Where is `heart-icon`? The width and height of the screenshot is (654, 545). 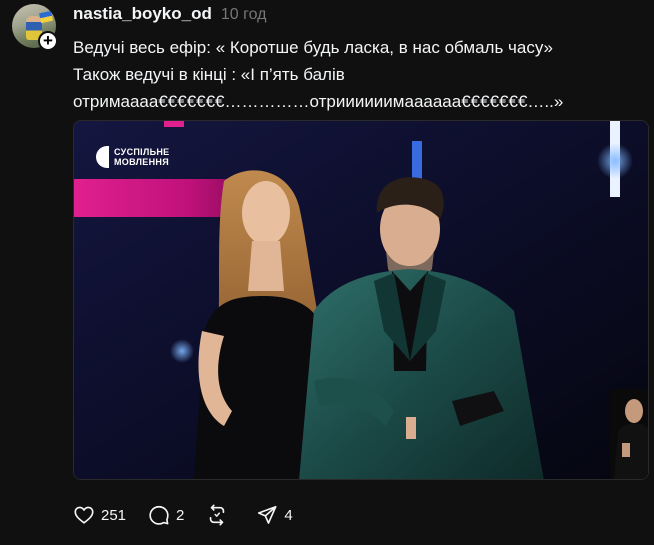
heart-icon is located at coordinates (84, 515).